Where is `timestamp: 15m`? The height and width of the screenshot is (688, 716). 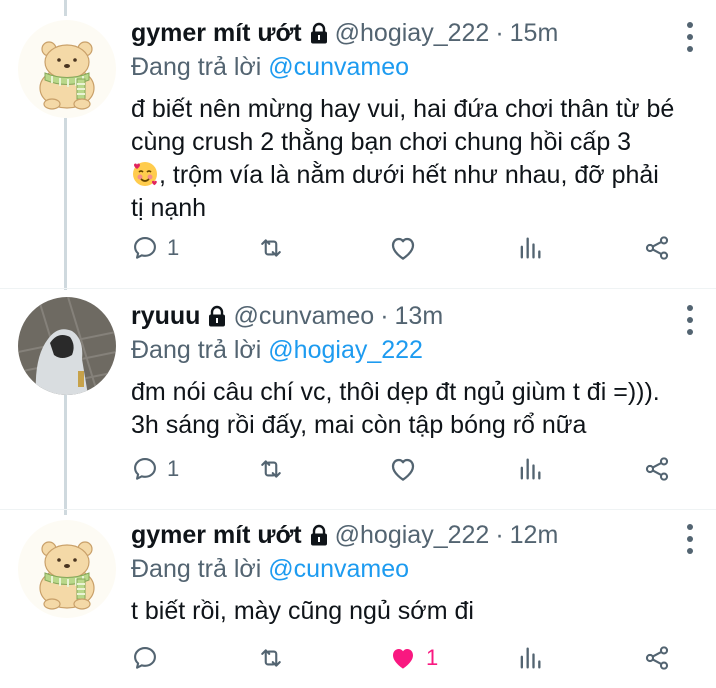 timestamp: 15m is located at coordinates (534, 33).